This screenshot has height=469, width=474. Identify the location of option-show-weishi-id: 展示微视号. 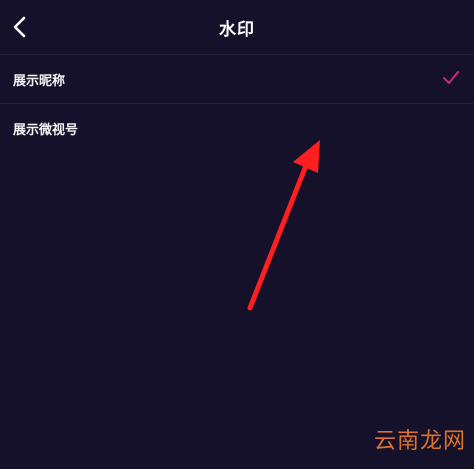
(237, 128).